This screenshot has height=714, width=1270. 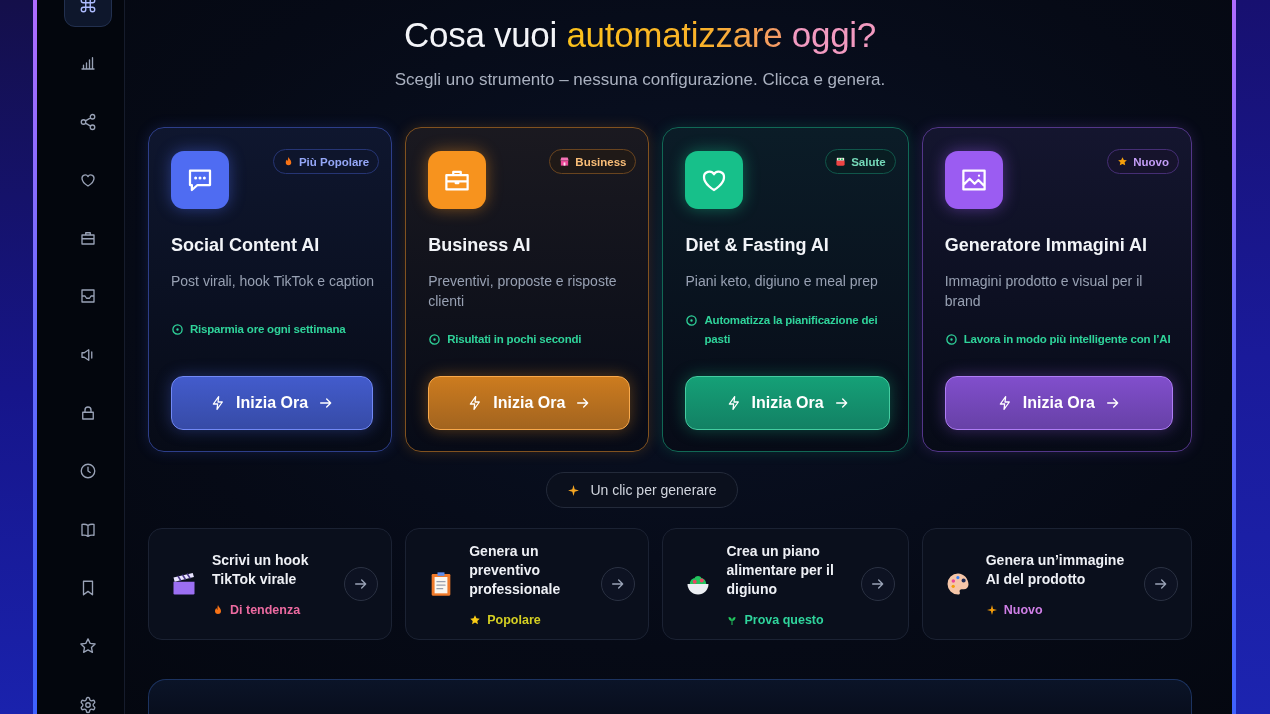 What do you see at coordinates (601, 161) in the screenshot?
I see `category-label: Business` at bounding box center [601, 161].